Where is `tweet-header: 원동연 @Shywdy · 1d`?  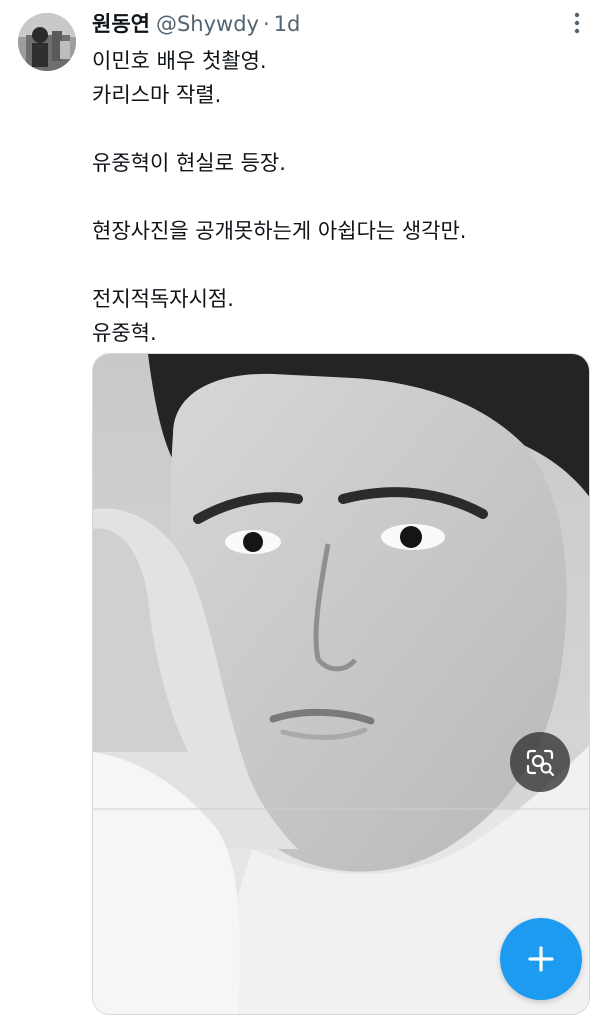 tweet-header: 원동연 @Shywdy · 1d is located at coordinates (196, 24).